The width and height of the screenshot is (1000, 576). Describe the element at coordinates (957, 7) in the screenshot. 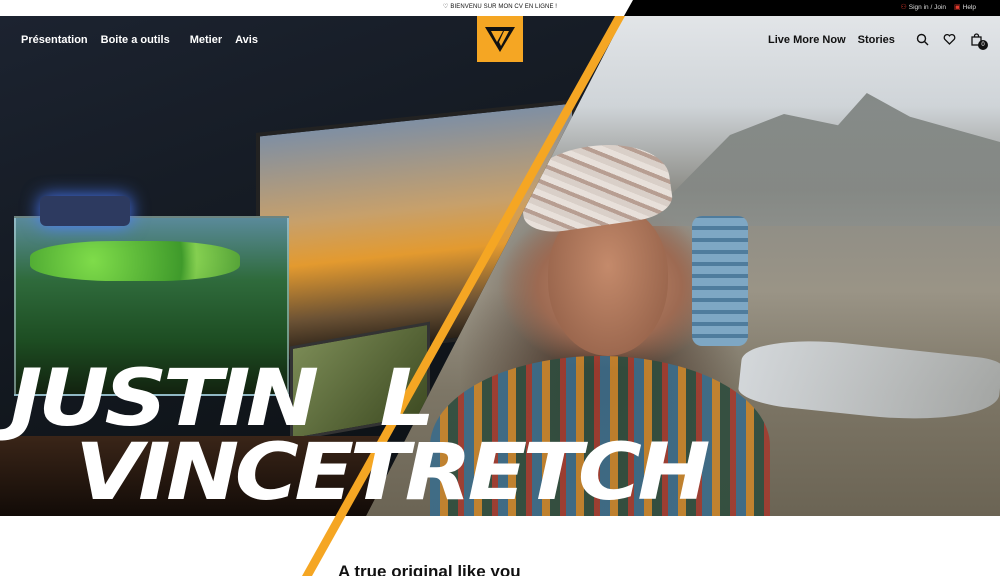

I see `help-icon: ▣` at that location.